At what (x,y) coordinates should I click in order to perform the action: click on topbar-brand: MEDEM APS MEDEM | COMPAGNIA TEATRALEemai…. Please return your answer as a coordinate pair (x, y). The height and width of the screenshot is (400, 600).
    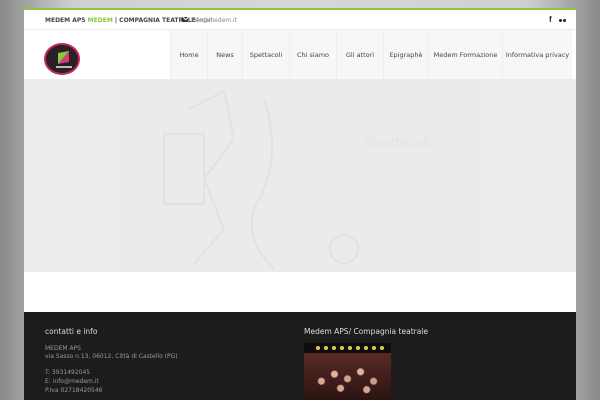
    Looking at the image, I should click on (129, 20).